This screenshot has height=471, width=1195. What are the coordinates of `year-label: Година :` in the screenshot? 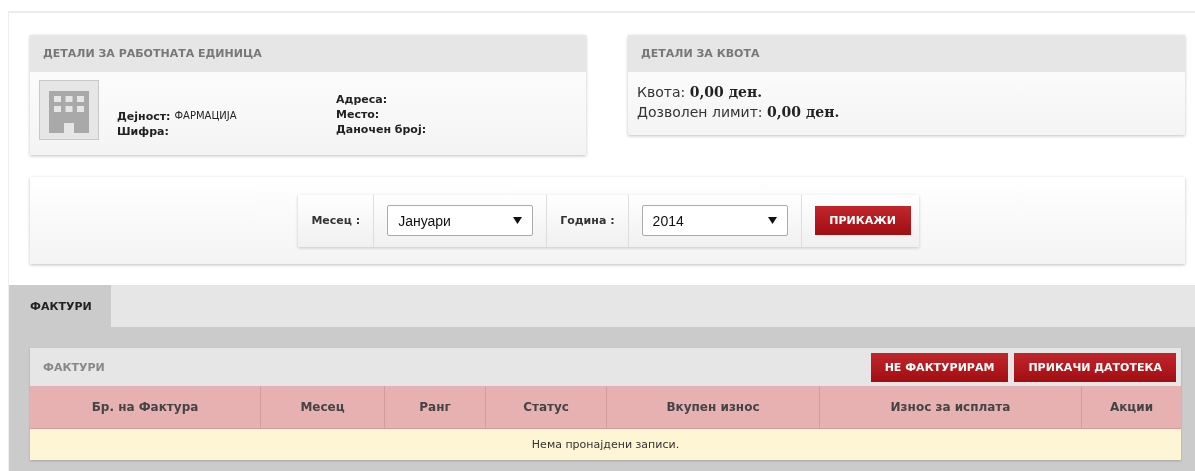 It's located at (588, 220).